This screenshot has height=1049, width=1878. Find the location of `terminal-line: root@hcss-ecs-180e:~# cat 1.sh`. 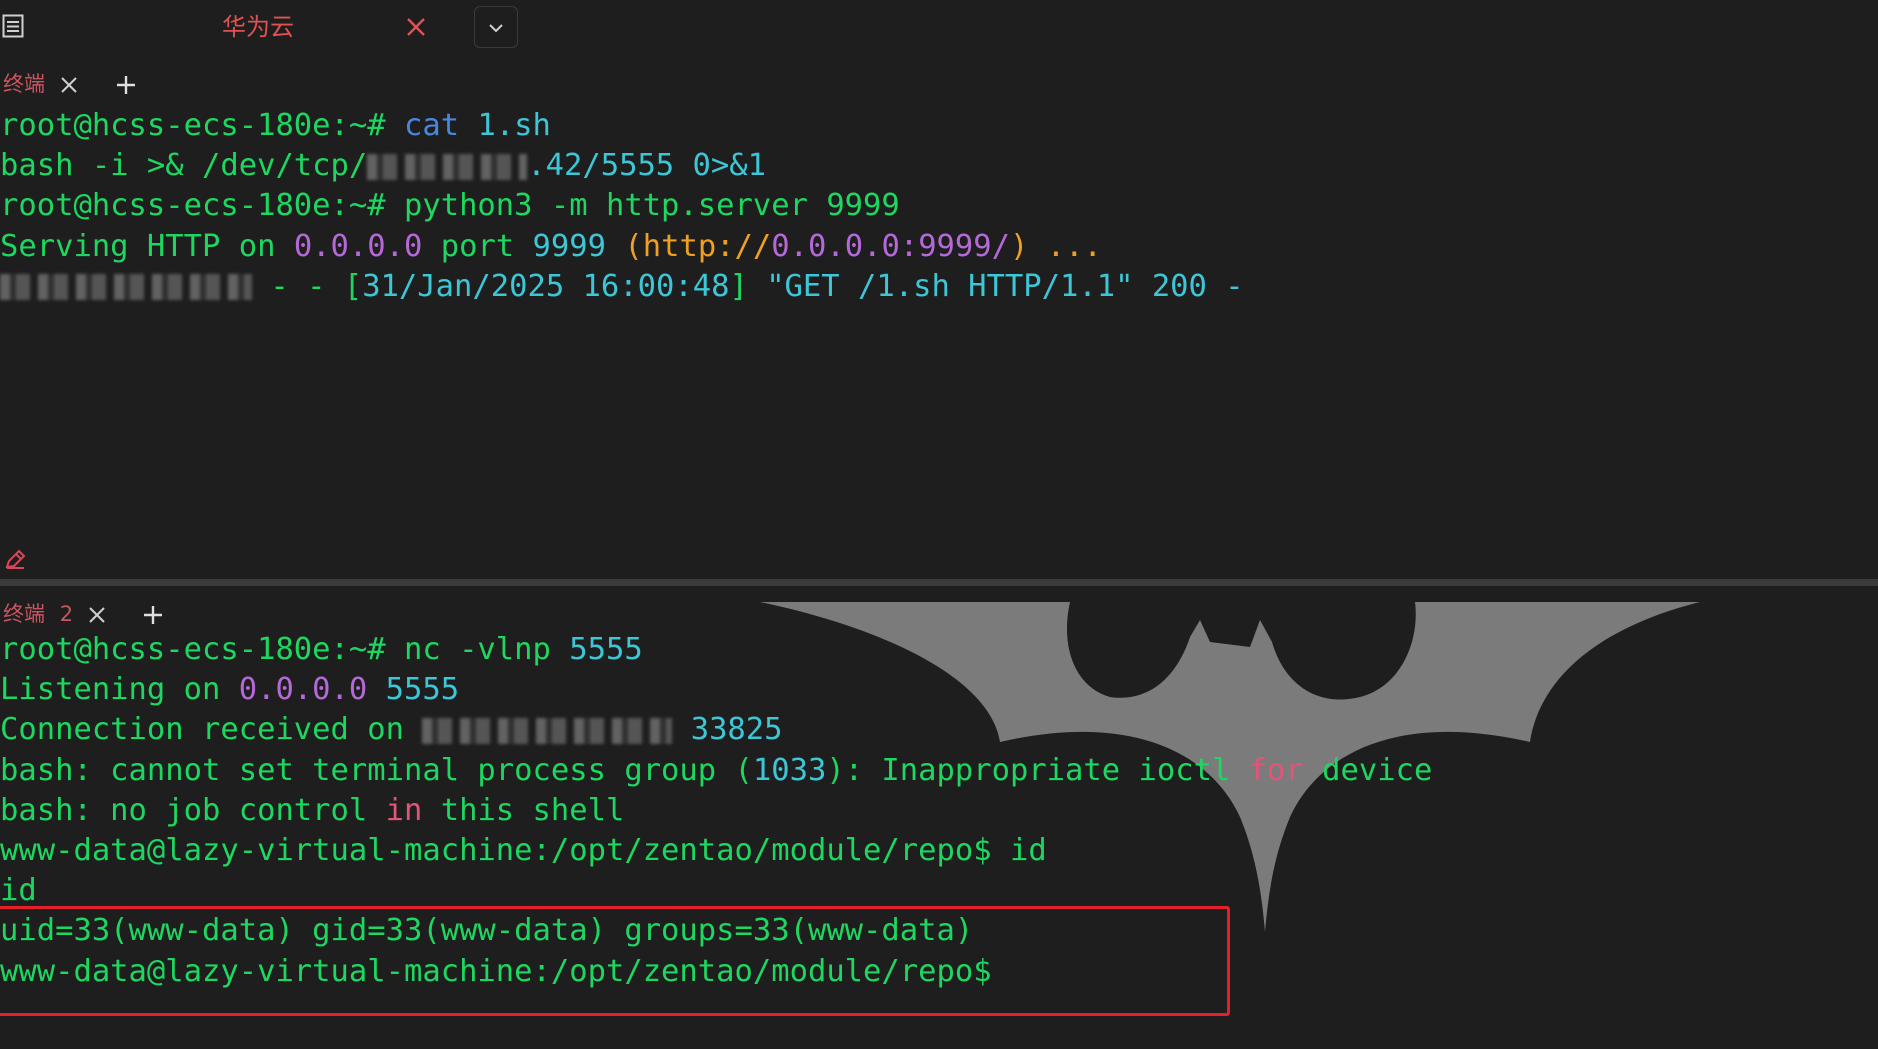

terminal-line: root@hcss-ecs-180e:~# cat 1.sh is located at coordinates (939, 126).